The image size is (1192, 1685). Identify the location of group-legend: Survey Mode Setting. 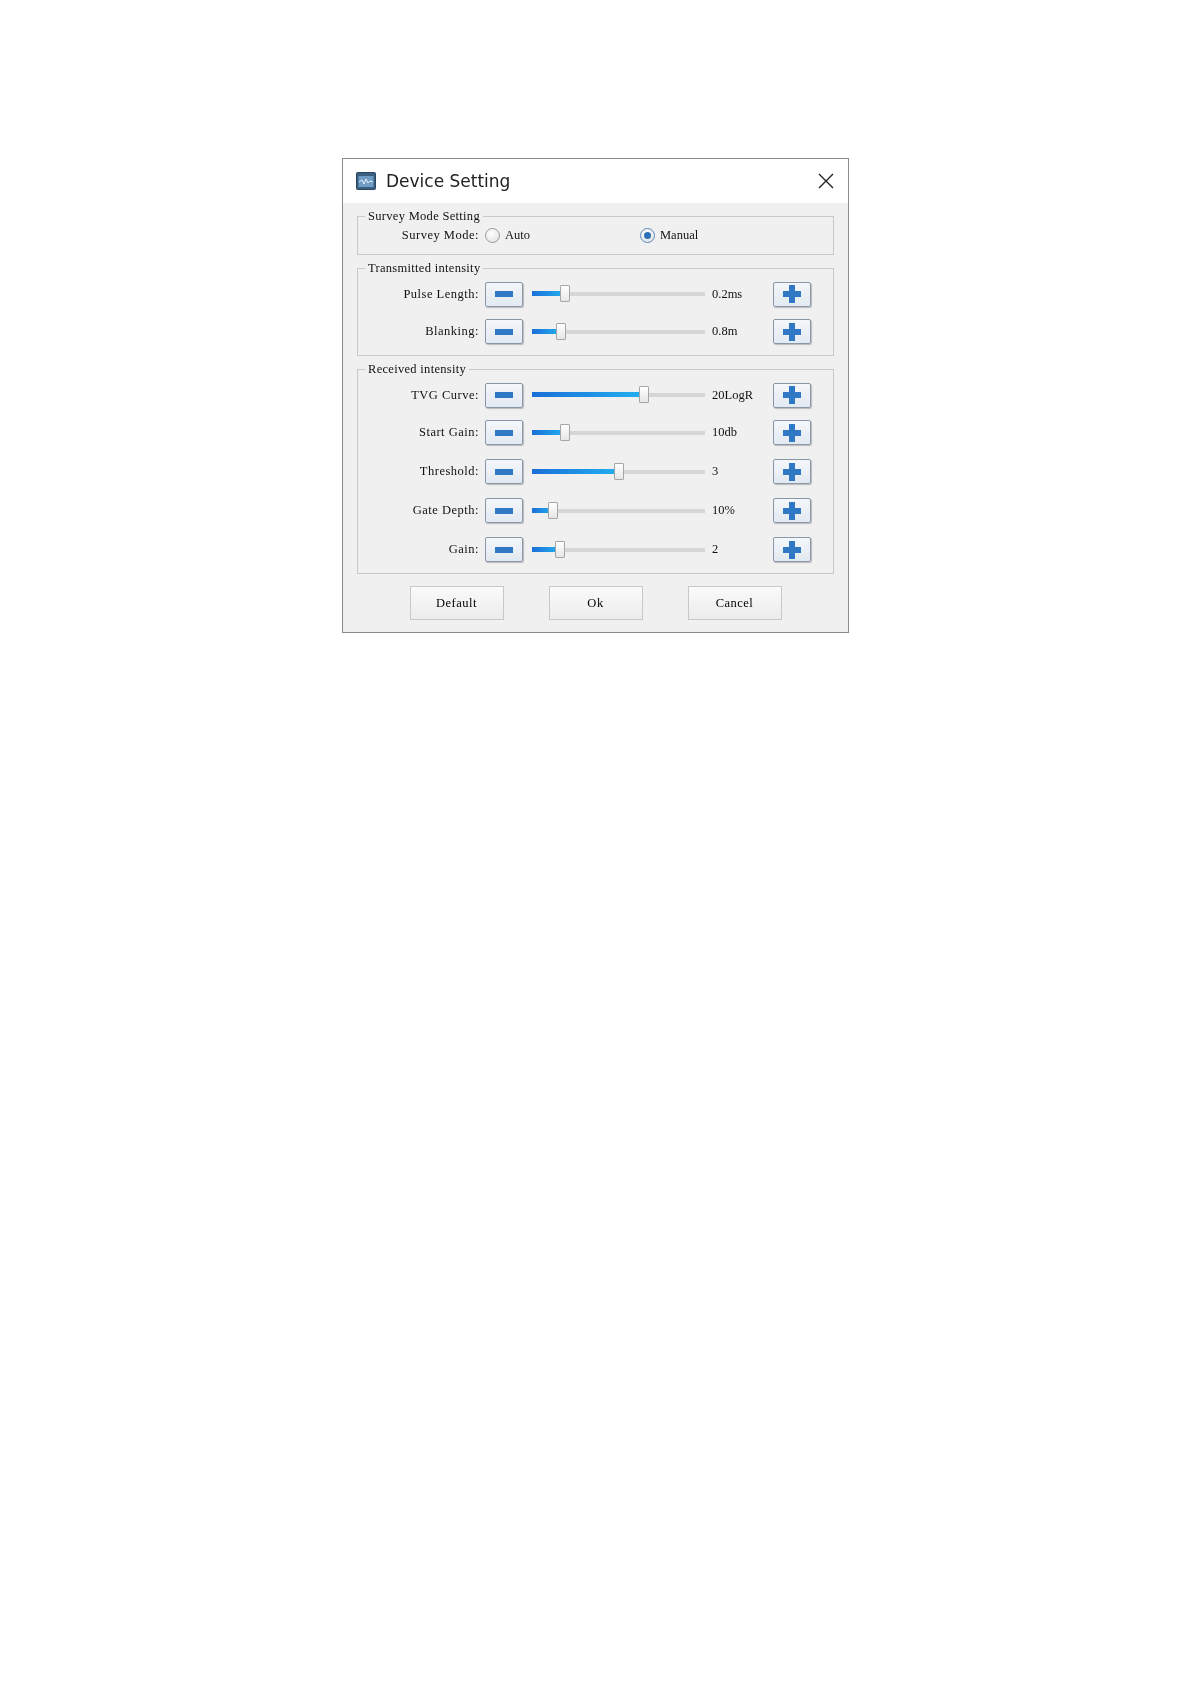
(424, 216).